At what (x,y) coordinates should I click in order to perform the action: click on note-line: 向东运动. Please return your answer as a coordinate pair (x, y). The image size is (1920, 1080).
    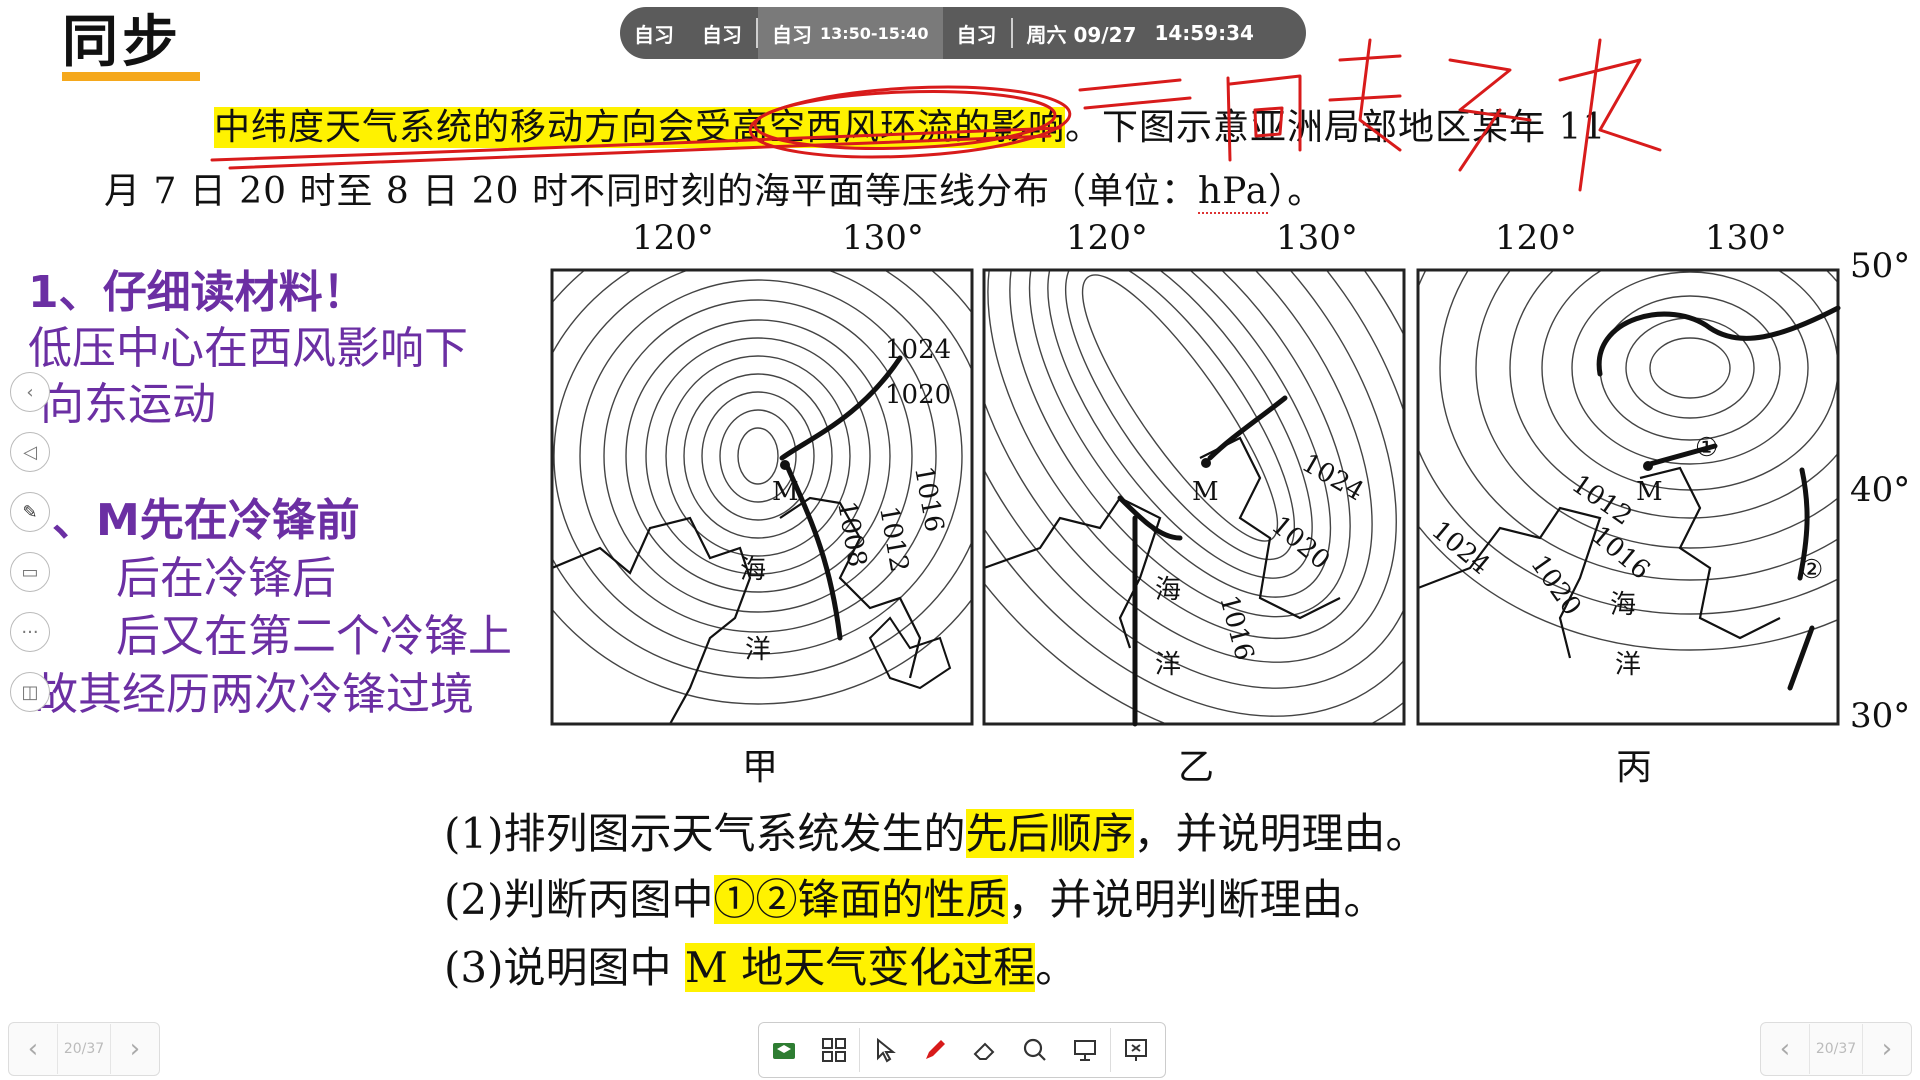
    Looking at the image, I should click on (128, 404).